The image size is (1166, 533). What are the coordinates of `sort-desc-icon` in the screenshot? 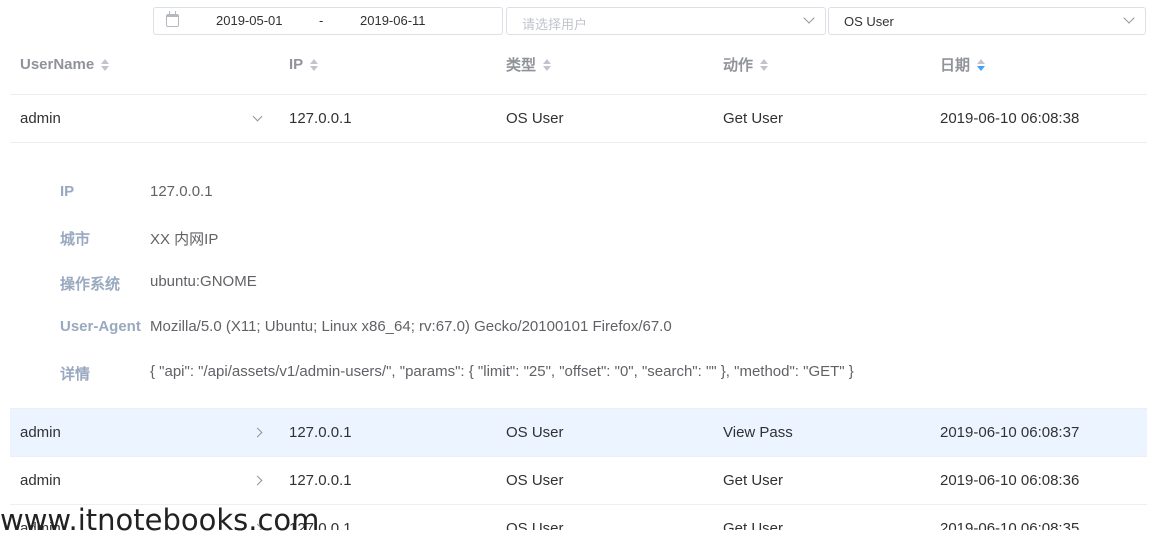 It's located at (981, 65).